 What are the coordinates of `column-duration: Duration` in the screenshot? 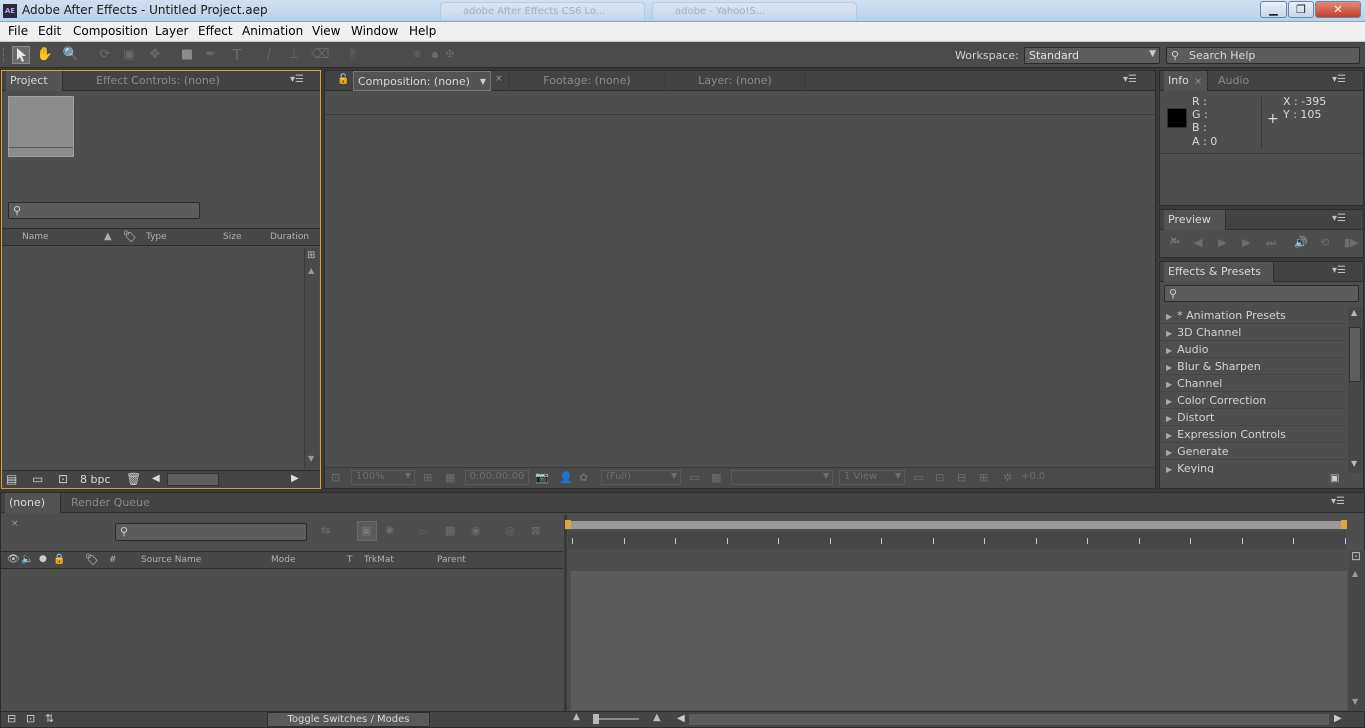 It's located at (289, 237).